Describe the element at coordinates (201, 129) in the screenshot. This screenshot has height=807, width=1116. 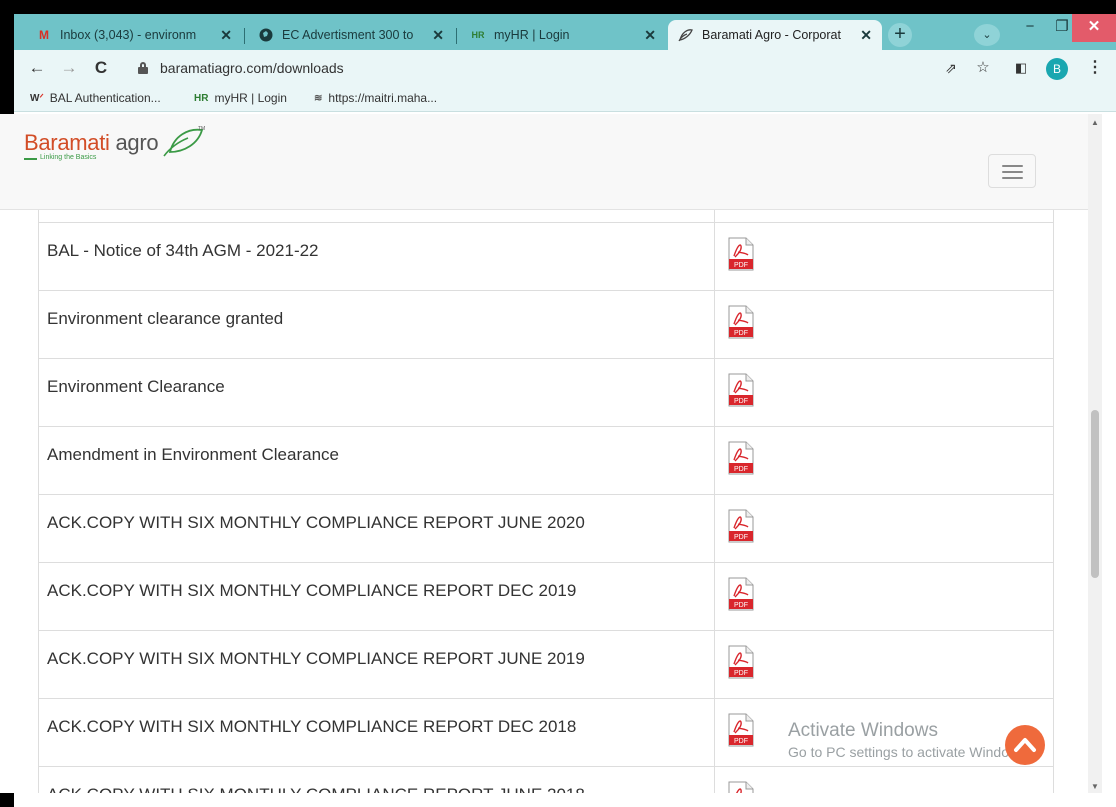
I see `svg-text: TM` at that location.